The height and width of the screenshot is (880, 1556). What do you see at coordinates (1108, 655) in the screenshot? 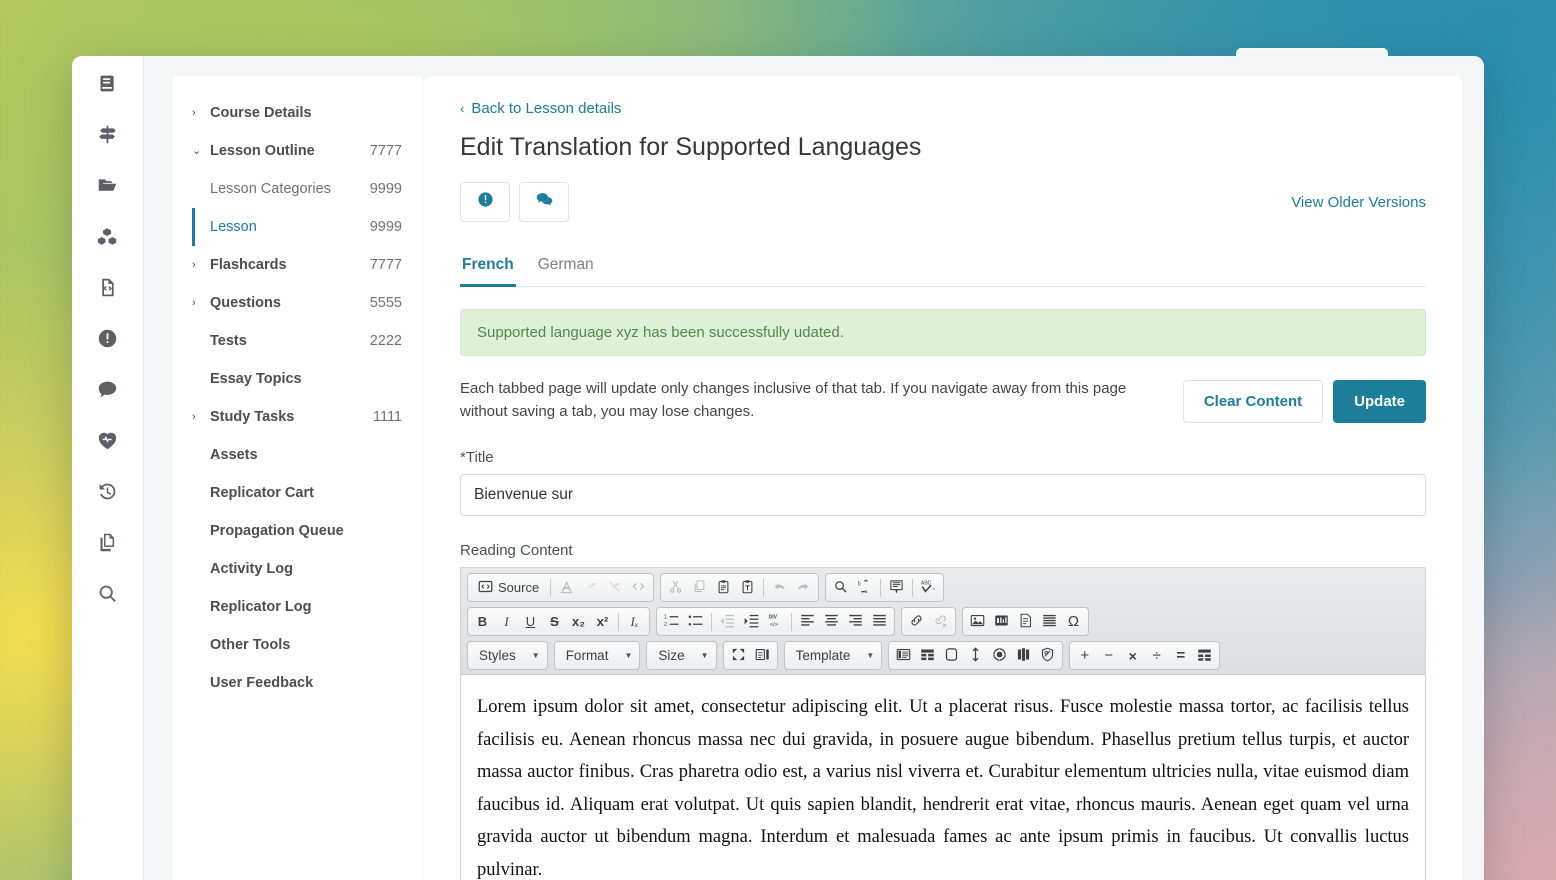
I see `editor-minus-button: −` at bounding box center [1108, 655].